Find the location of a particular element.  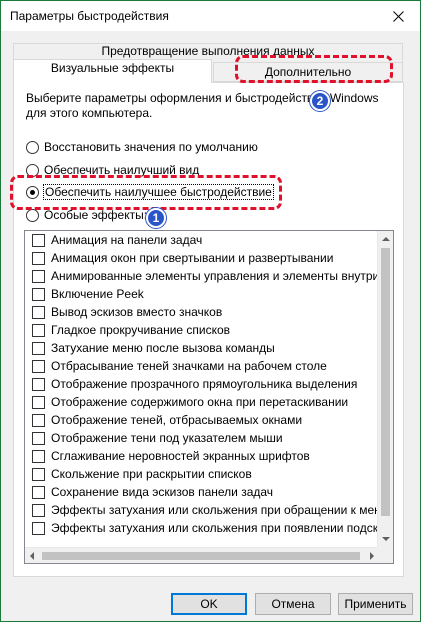

effect-list-item: Затухание меню после вызова команды is located at coordinates (202, 348).